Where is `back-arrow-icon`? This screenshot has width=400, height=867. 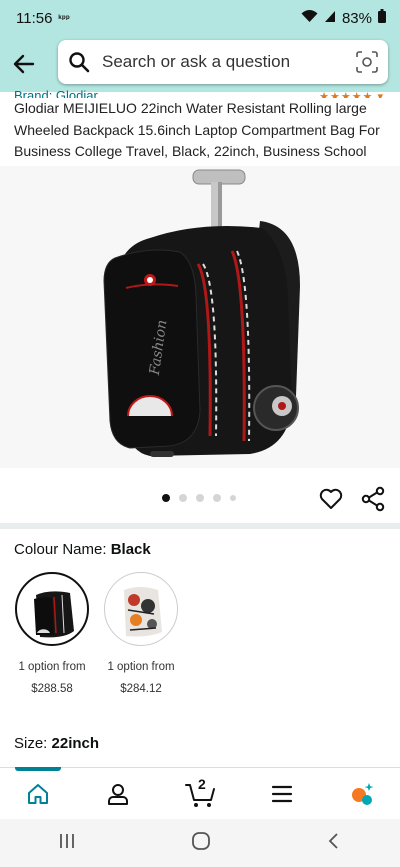 back-arrow-icon is located at coordinates (24, 64).